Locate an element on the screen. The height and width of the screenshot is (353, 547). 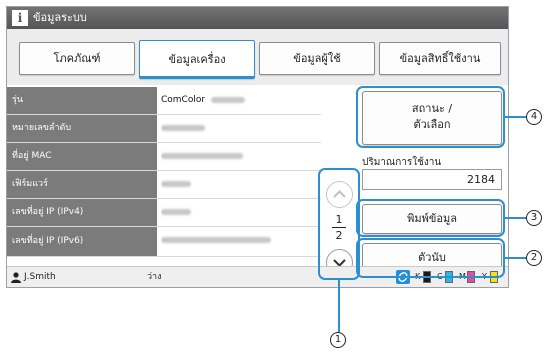
table-row: รุ่น ComColor is located at coordinates (164, 101).